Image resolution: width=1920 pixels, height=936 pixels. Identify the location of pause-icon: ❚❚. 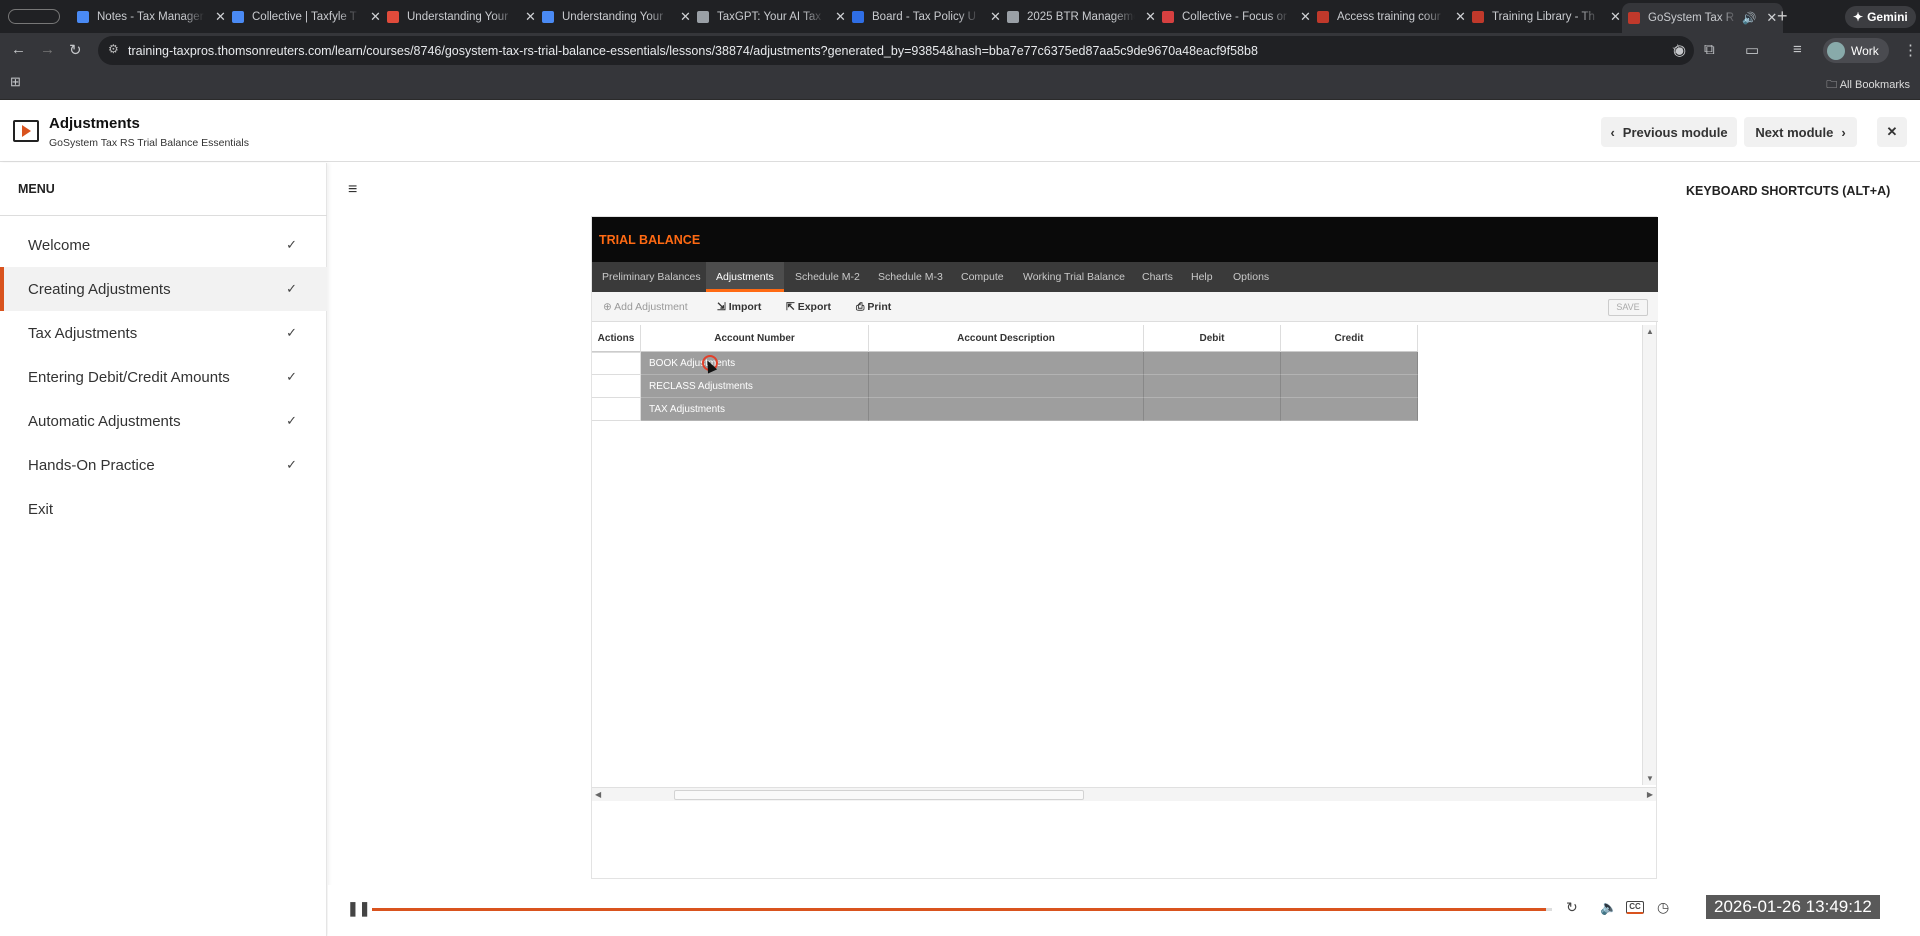
(358, 908).